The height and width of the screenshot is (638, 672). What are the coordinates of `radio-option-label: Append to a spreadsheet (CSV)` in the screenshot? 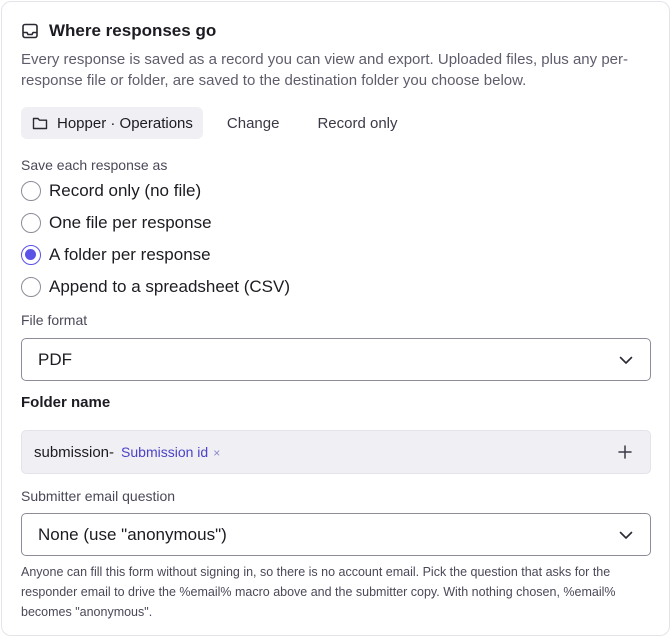 It's located at (169, 286).